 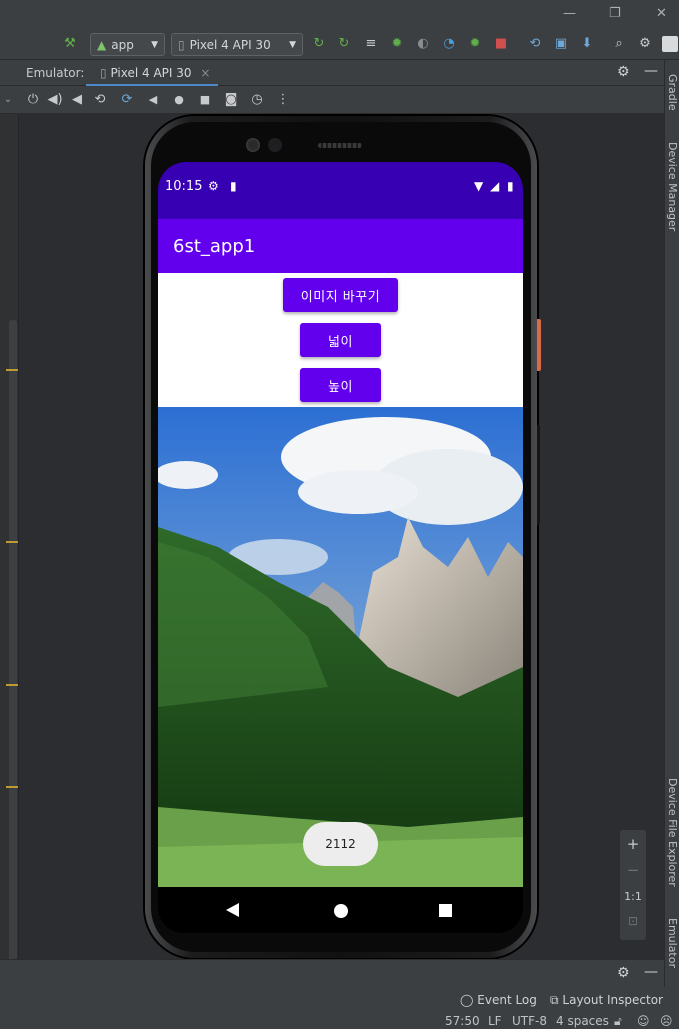 What do you see at coordinates (554, 1000) in the screenshot?
I see `layout-inspector-icon: ⧉` at bounding box center [554, 1000].